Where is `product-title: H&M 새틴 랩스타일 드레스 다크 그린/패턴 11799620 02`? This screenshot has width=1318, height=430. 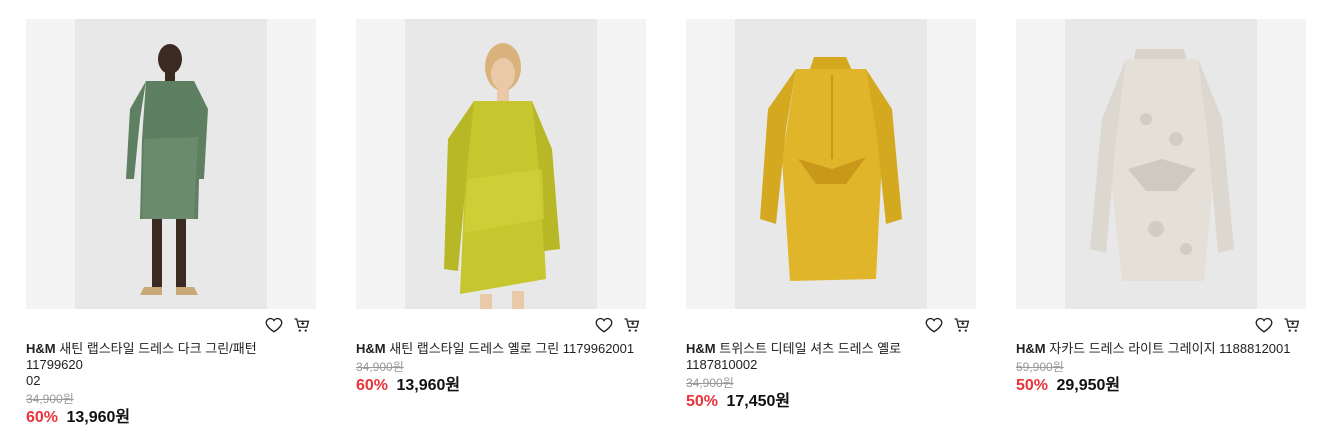 product-title: H&M 새틴 랩스타일 드레스 다크 그린/패턴 11799620 02 is located at coordinates (171, 365).